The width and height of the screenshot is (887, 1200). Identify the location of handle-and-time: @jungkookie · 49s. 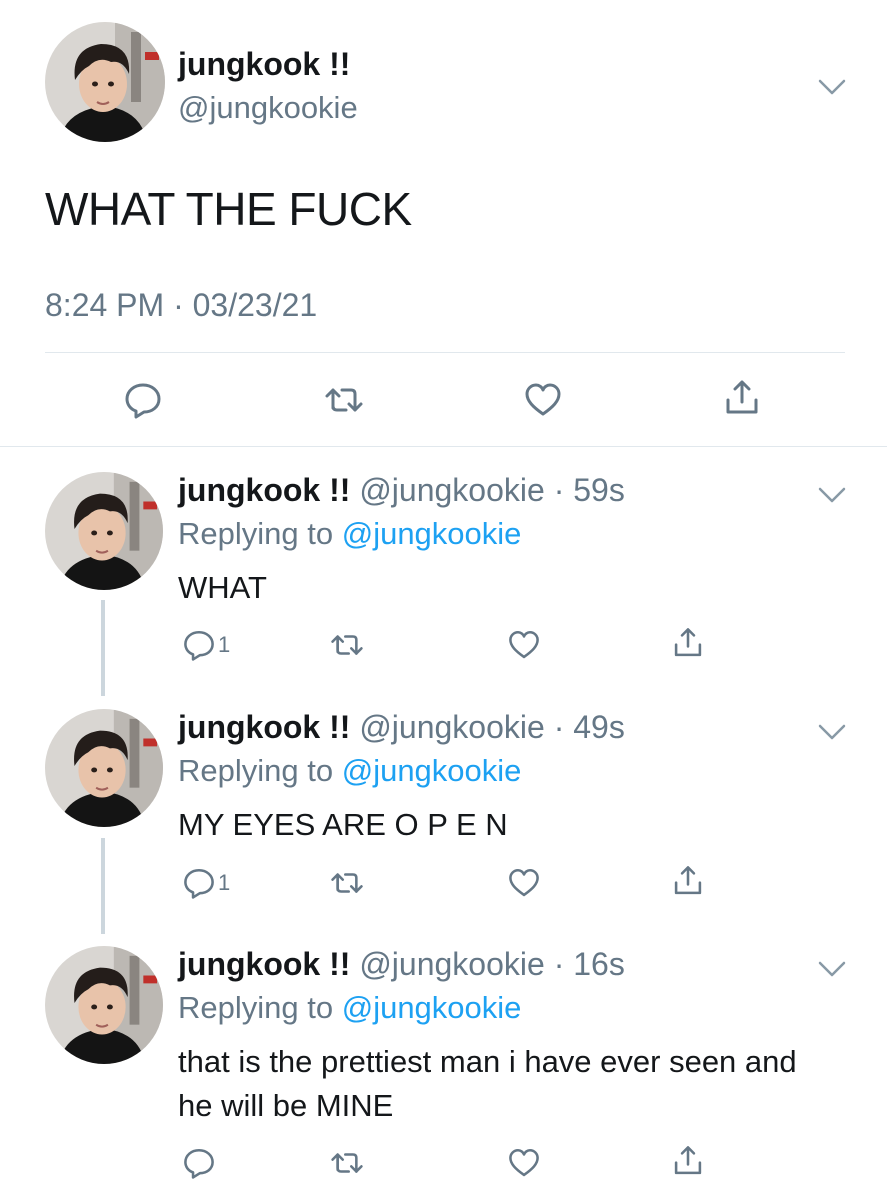
(487, 727).